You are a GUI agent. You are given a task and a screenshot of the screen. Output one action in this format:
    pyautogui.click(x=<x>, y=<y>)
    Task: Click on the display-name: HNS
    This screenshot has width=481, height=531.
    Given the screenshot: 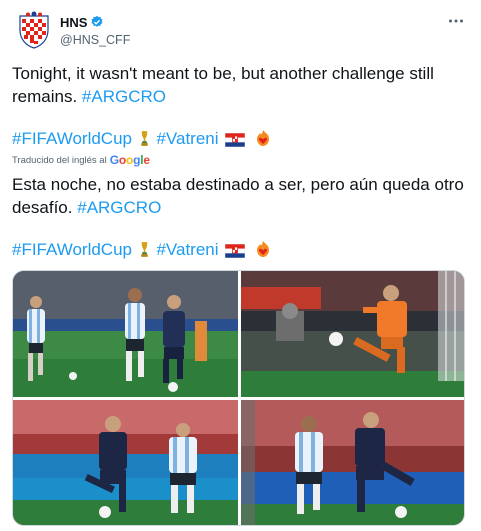 What is the action you would take?
    pyautogui.click(x=73, y=22)
    